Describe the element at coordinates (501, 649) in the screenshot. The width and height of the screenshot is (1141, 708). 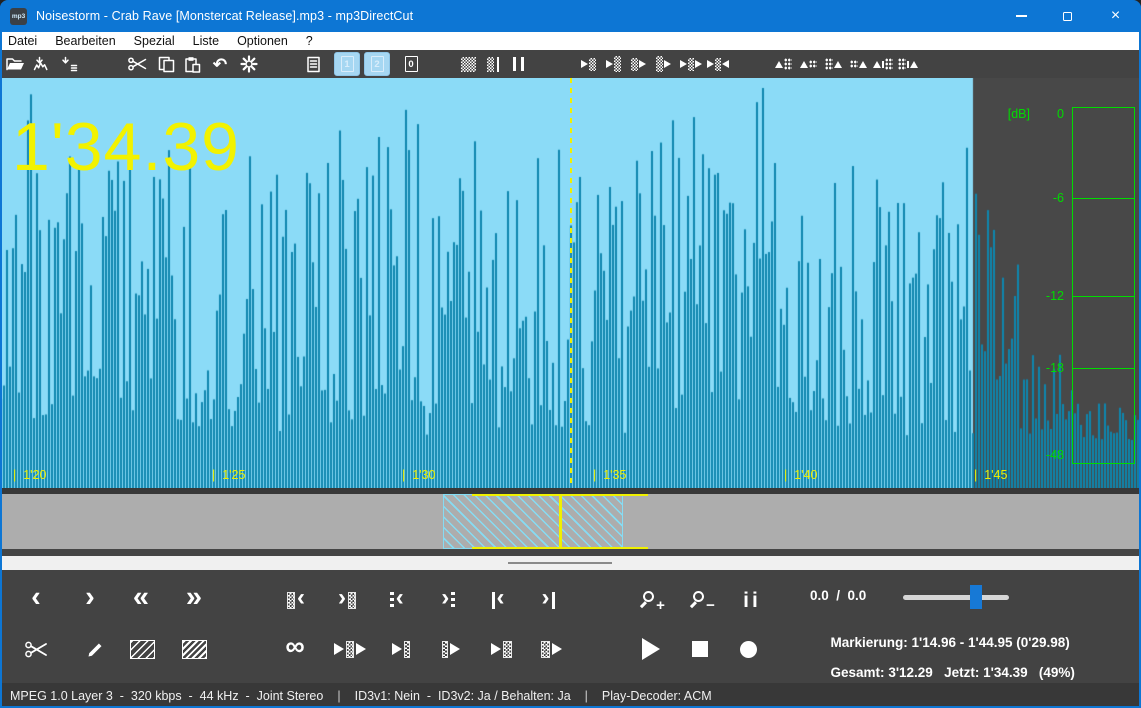
I see `preplay-cut-in-button` at that location.